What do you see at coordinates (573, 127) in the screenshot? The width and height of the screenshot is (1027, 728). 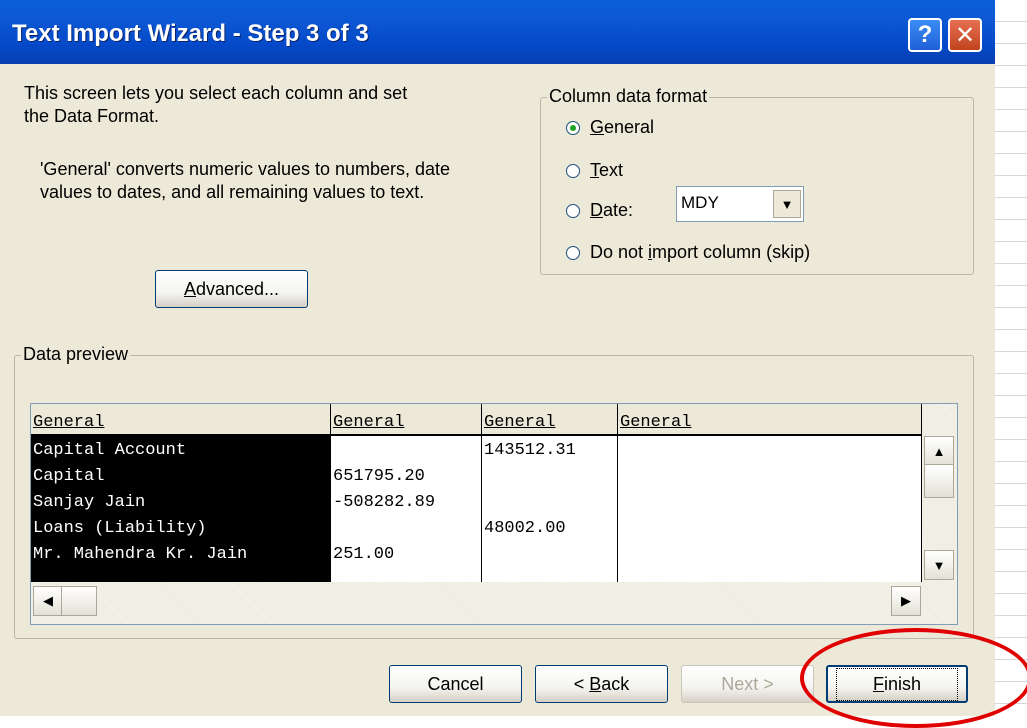 I see `radio-general-indicator` at bounding box center [573, 127].